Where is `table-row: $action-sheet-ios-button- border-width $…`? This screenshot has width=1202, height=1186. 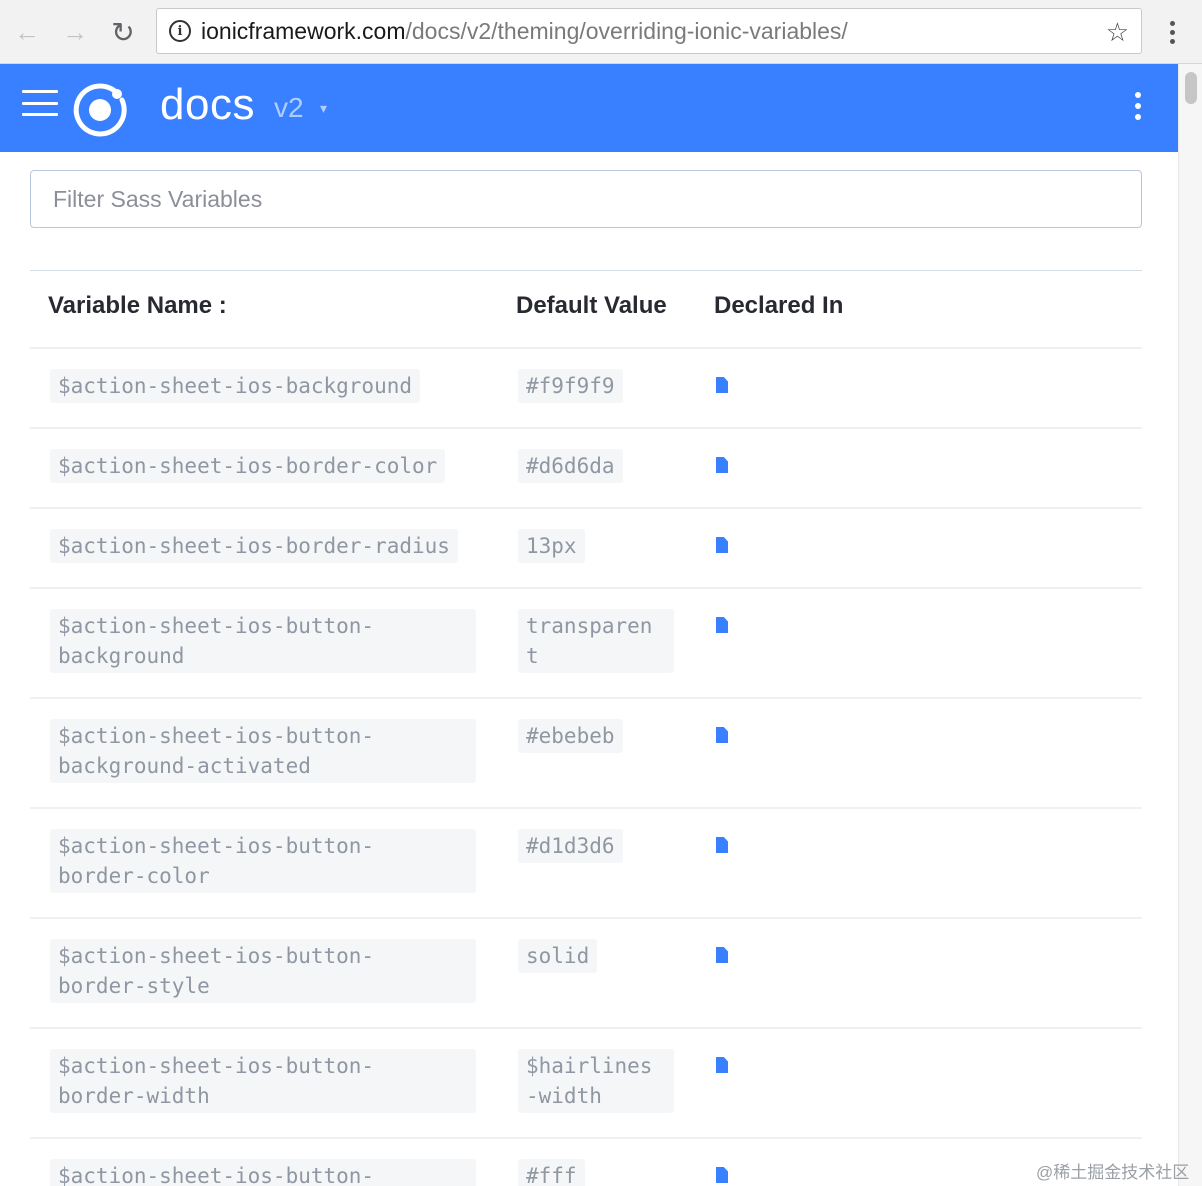 table-row: $action-sheet-ios-button- border-width $… is located at coordinates (586, 1084).